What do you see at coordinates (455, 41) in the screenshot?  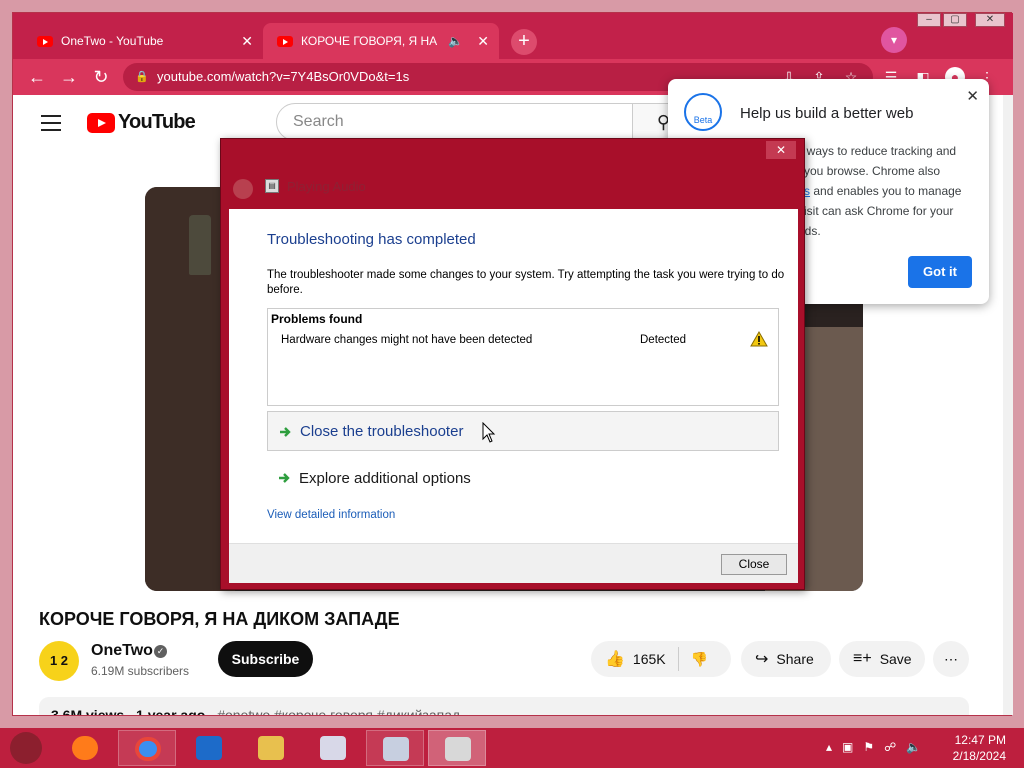 I see `speaker-icon: 🔈` at bounding box center [455, 41].